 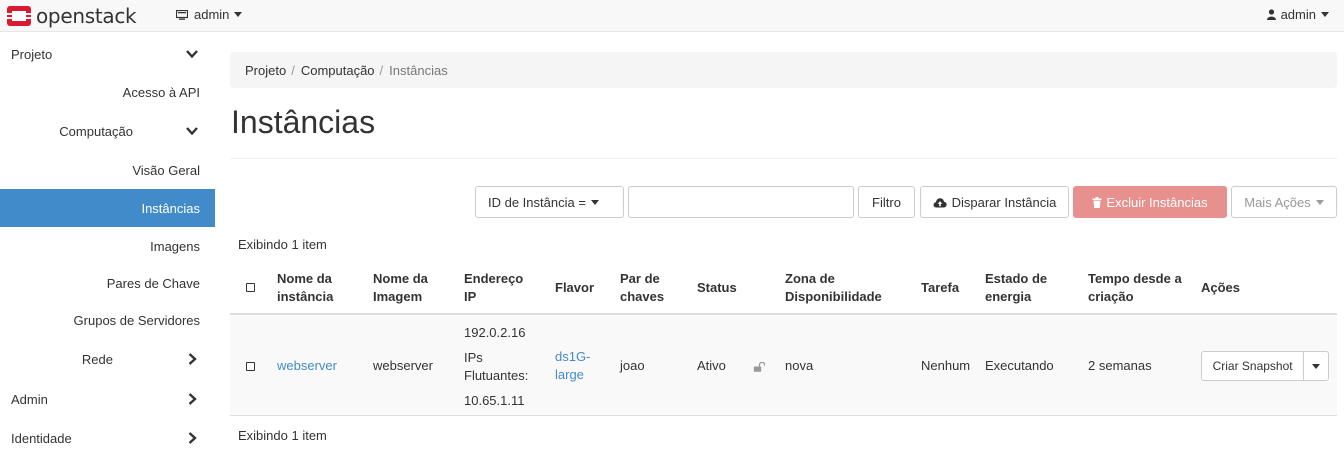 What do you see at coordinates (166, 170) in the screenshot?
I see `sidebar-item-label: Visão Geral` at bounding box center [166, 170].